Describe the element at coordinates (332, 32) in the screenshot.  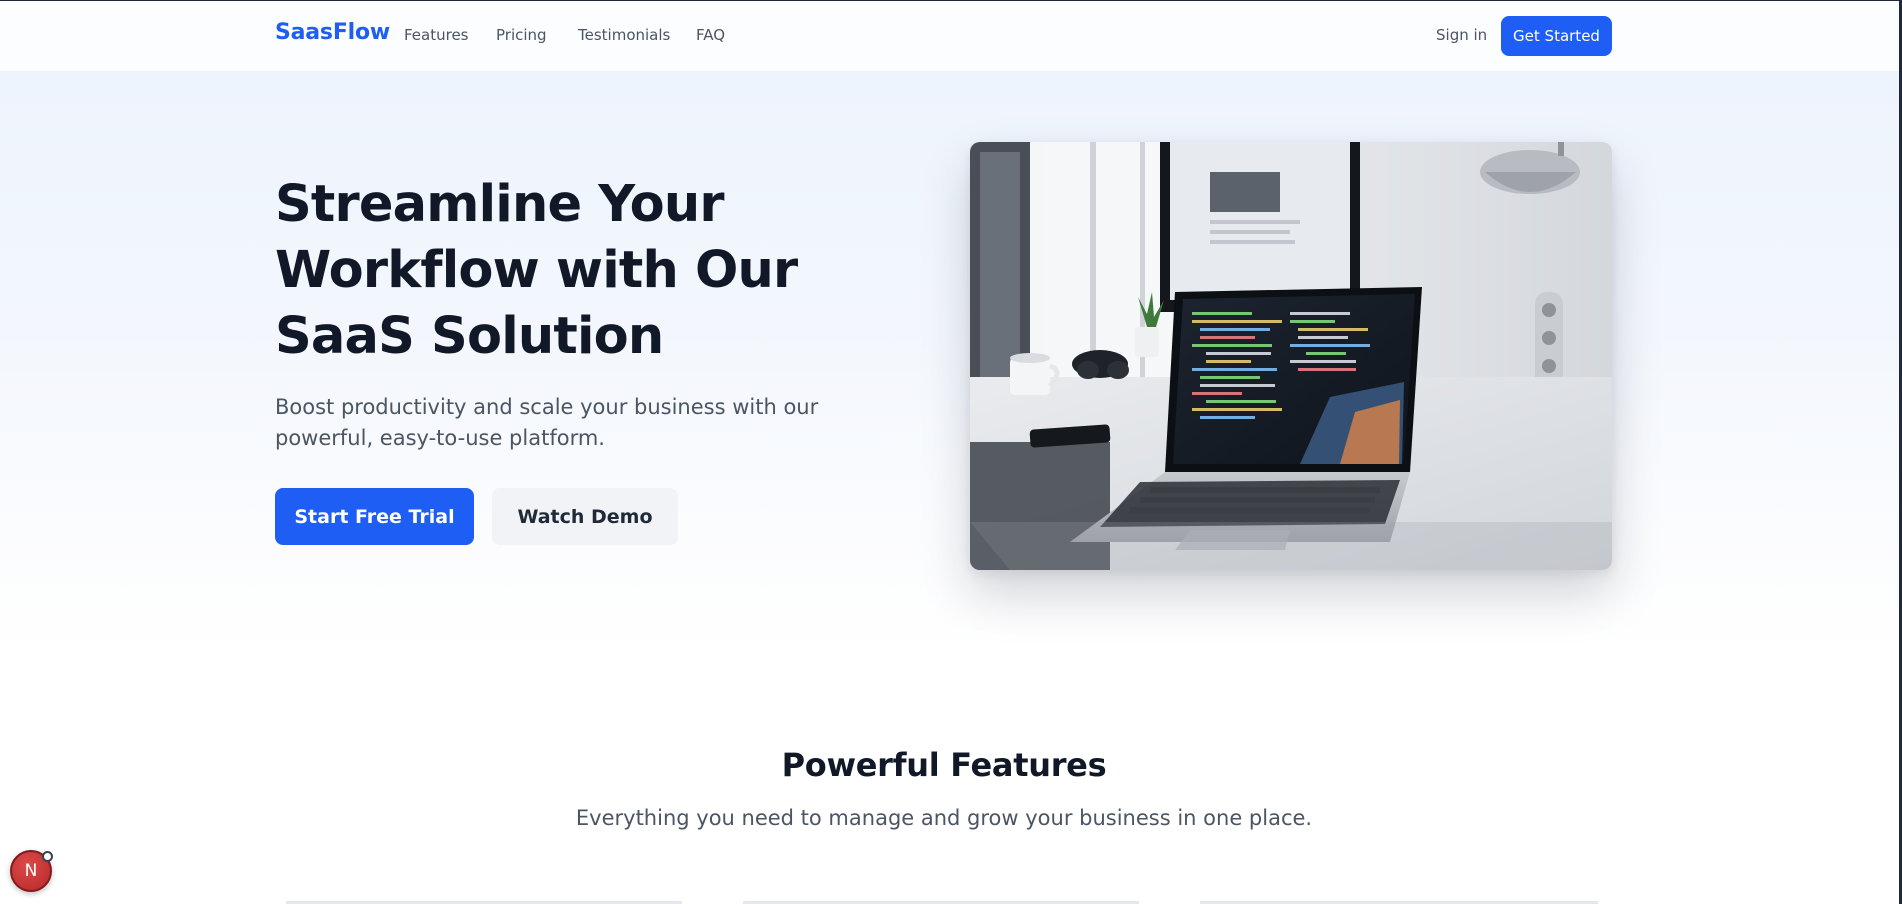
I see `brand-logo: SaasFlow` at that location.